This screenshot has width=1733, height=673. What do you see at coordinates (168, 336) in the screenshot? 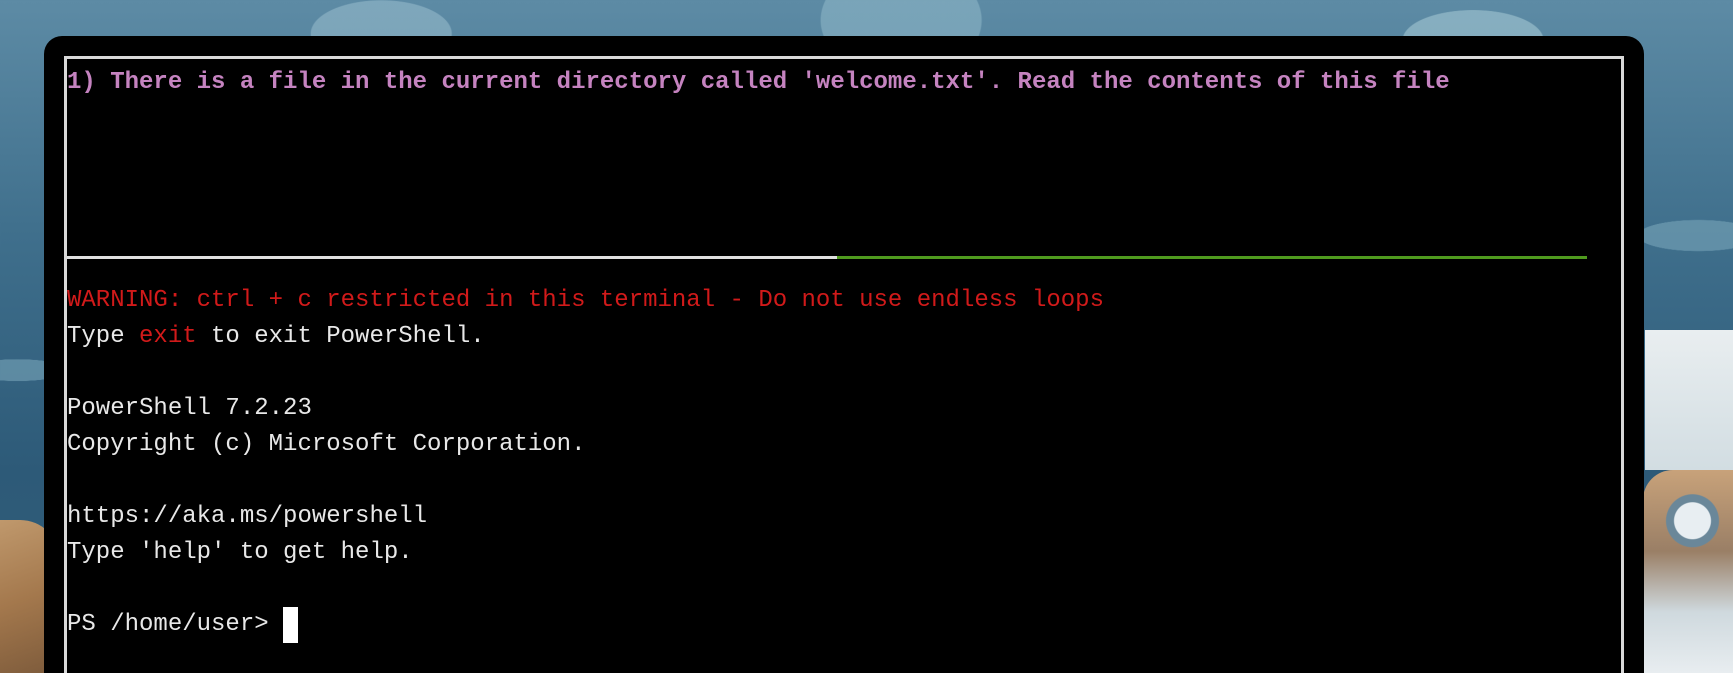
I see `exit-keyword: exit` at bounding box center [168, 336].